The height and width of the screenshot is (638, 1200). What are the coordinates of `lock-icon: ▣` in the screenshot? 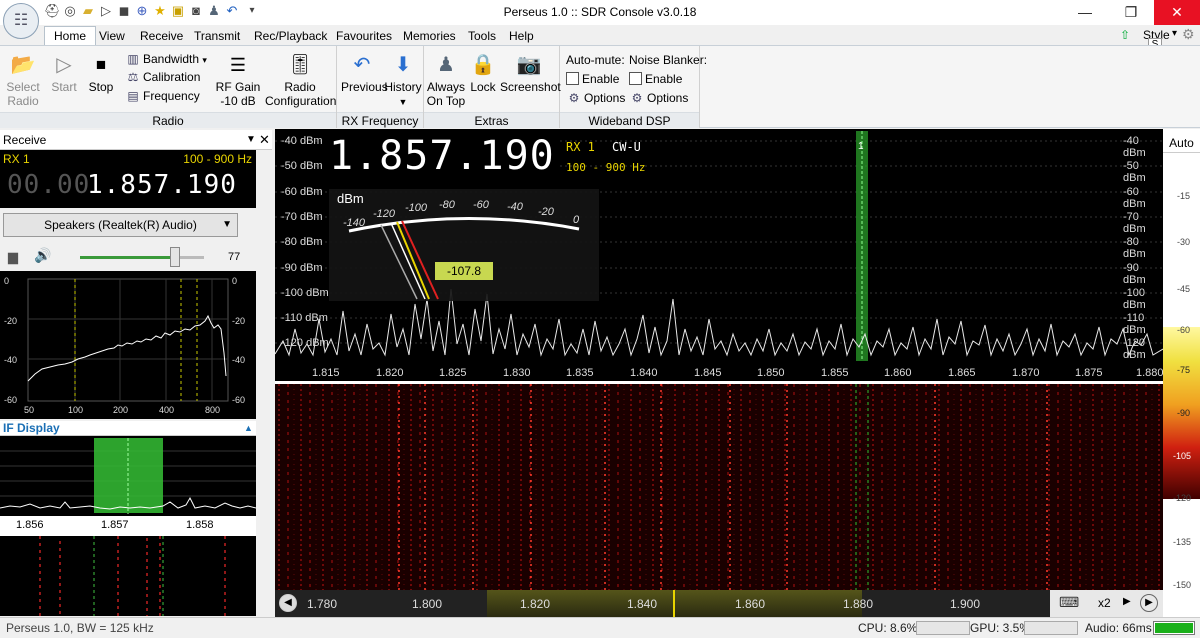 It's located at (178, 11).